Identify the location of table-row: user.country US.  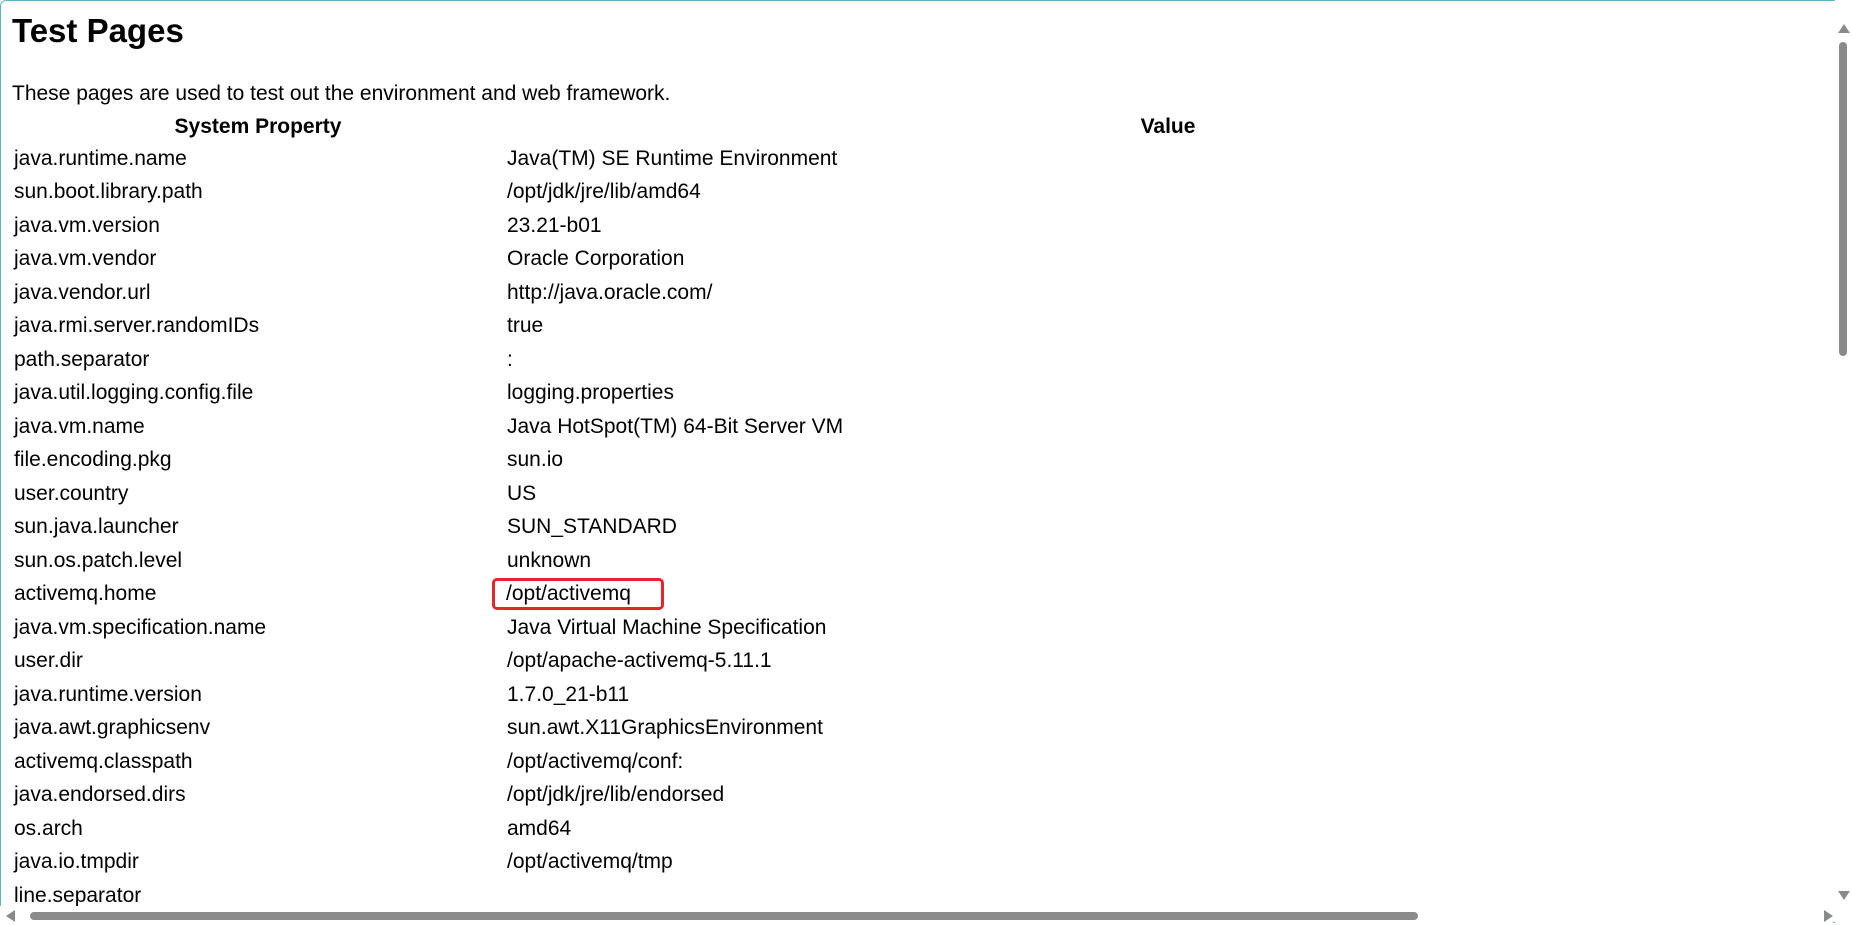
(922, 494).